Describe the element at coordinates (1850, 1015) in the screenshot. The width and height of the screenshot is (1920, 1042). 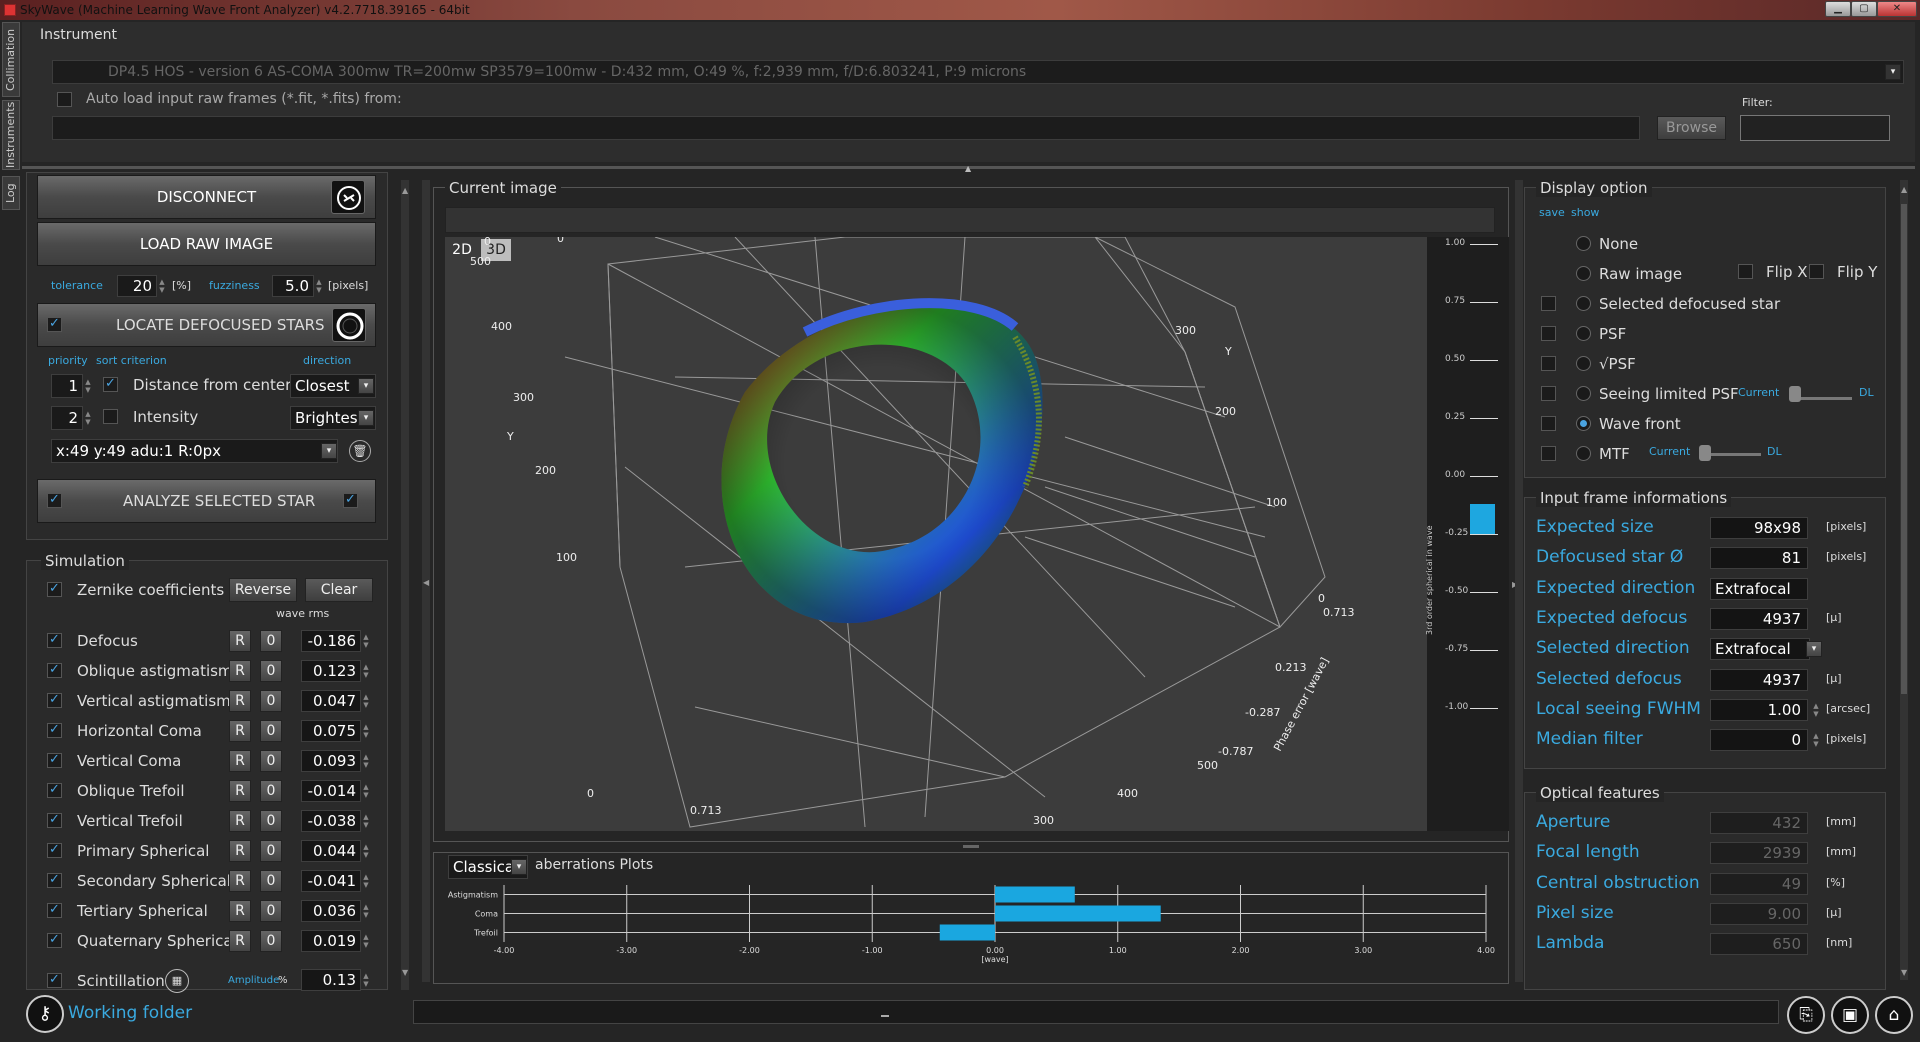
I see `save-icon: ▣` at that location.